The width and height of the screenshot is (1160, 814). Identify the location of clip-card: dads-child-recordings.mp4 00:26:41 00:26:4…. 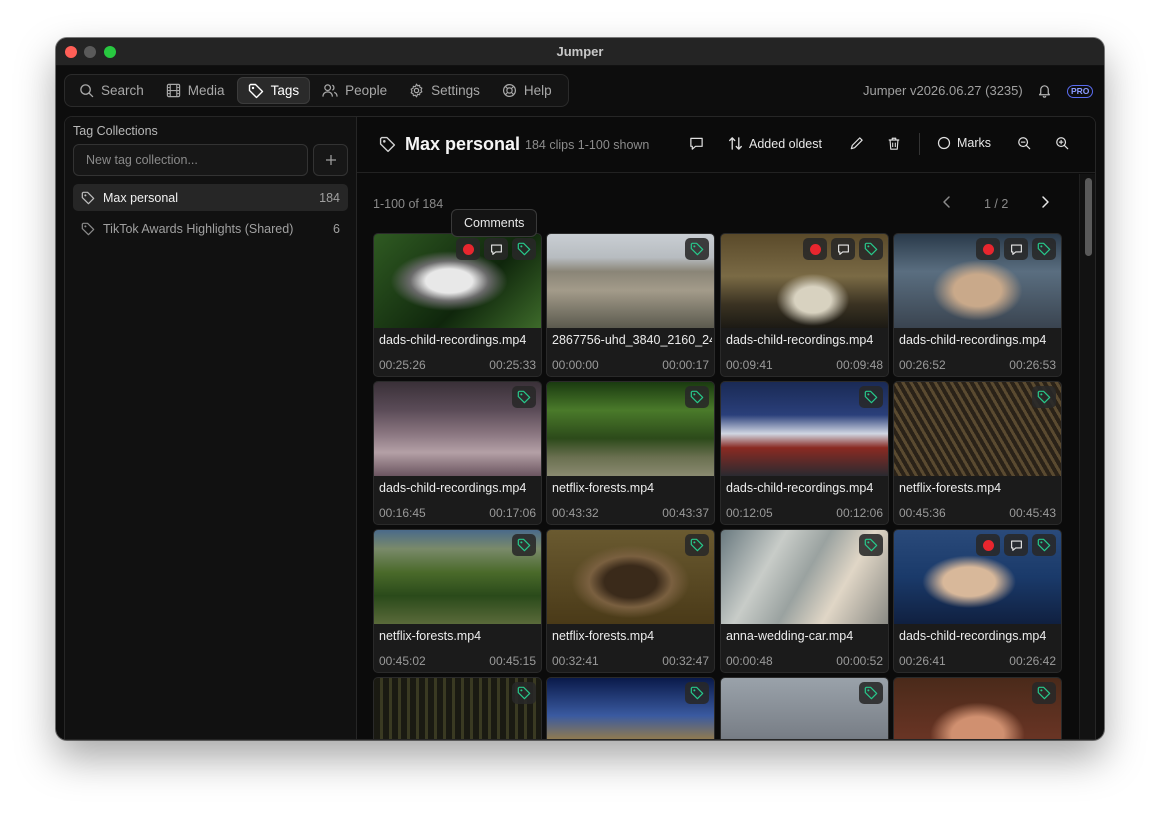
(977, 601).